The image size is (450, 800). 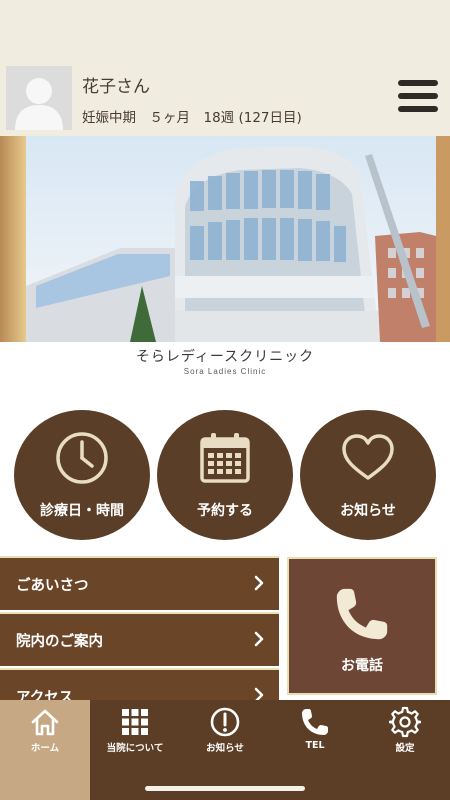 What do you see at coordinates (362, 666) in the screenshot?
I see `phone-tile-label: お電話` at bounding box center [362, 666].